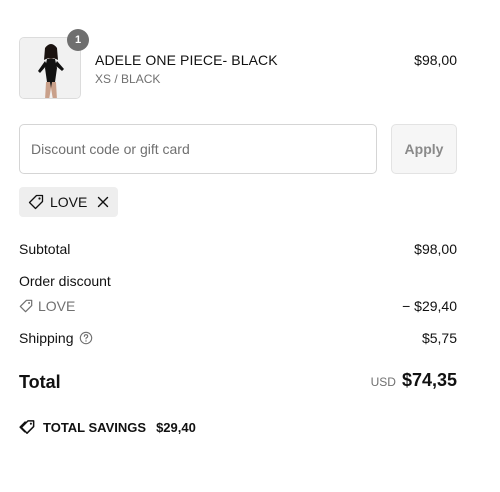 The width and height of the screenshot is (500, 492). Describe the element at coordinates (198, 149) in the screenshot. I see `discount-code-input` at that location.